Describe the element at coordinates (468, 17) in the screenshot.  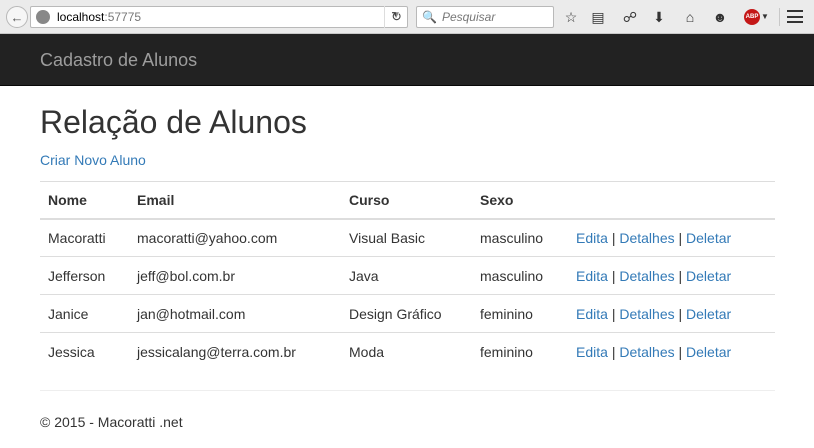
I see `search-placeholder: Pesquisar` at that location.